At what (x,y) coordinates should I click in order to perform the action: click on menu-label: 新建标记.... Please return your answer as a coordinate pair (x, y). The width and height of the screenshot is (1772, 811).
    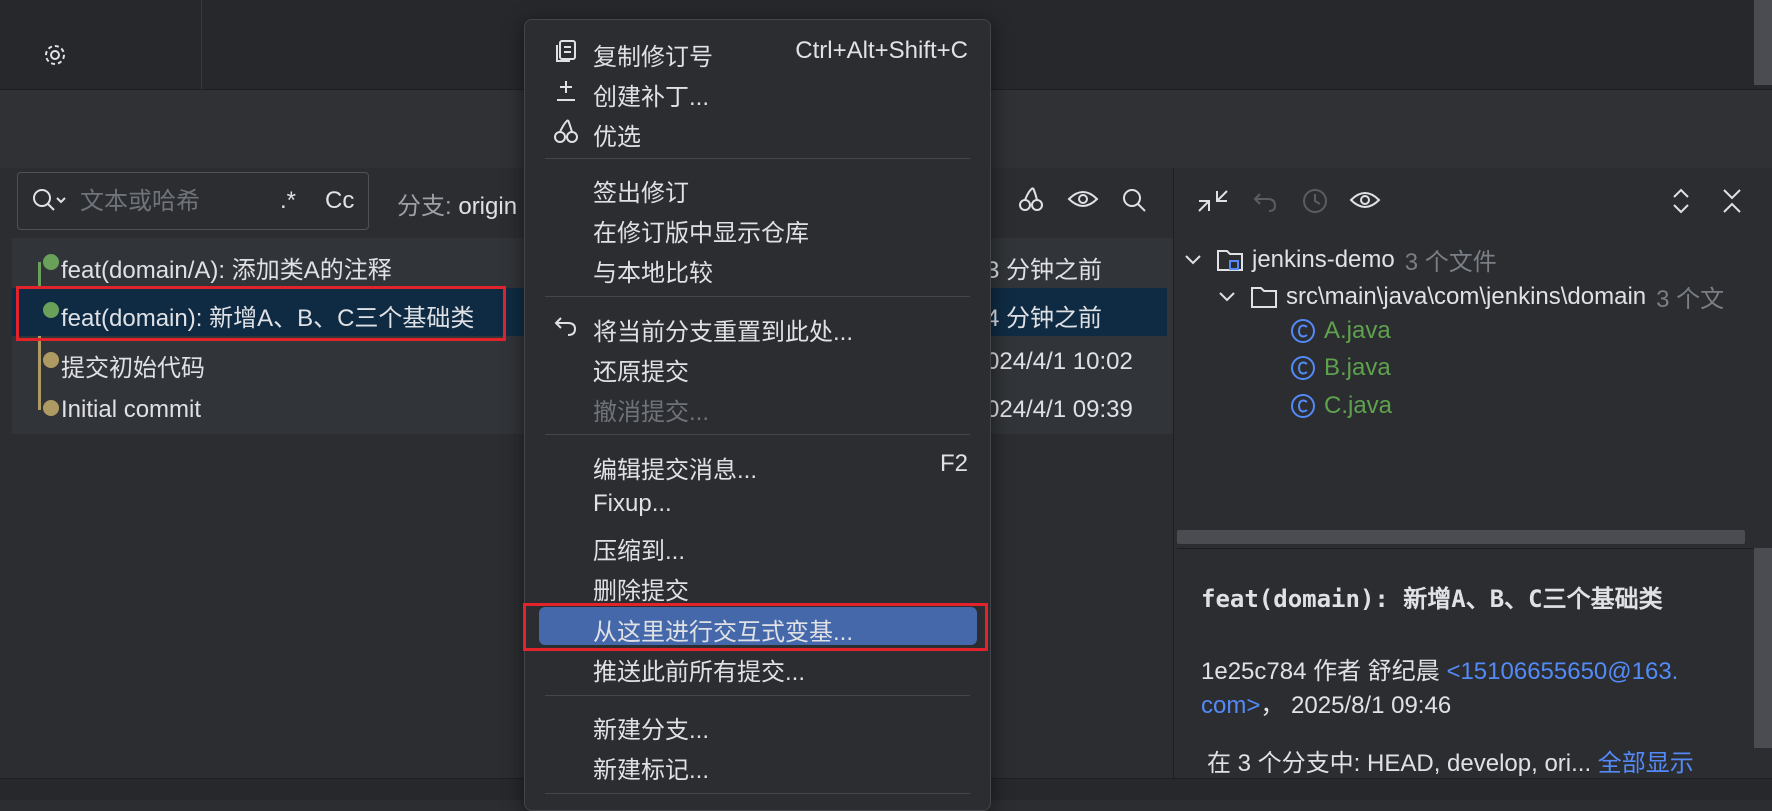
    Looking at the image, I should click on (651, 770).